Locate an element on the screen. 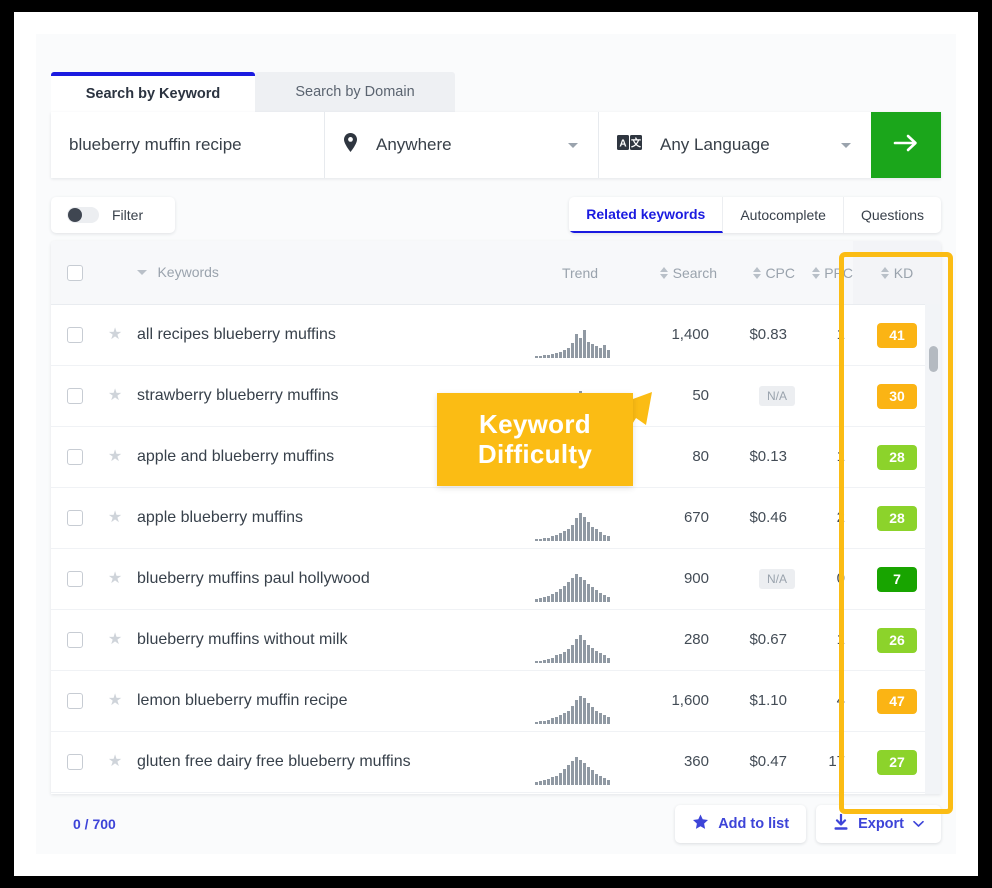 The image size is (992, 888). column-header-cpc: CPC is located at coordinates (756, 273).